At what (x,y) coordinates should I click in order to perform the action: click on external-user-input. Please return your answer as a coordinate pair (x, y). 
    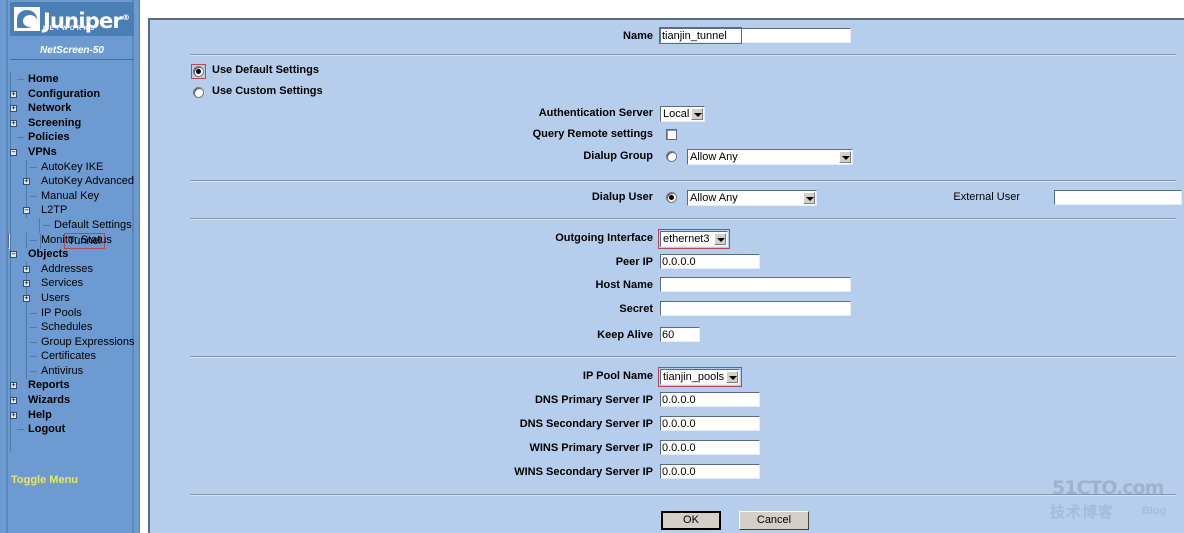
    Looking at the image, I should click on (1118, 197).